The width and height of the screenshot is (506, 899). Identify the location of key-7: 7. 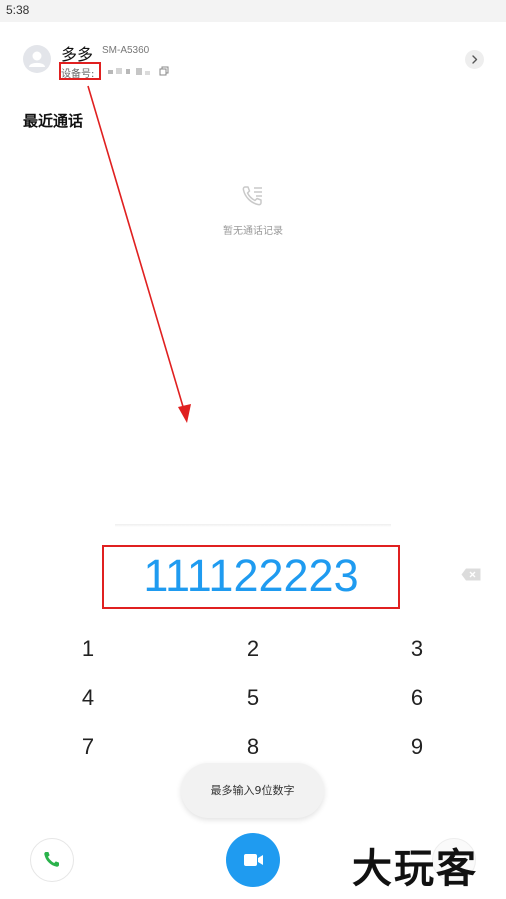
(88, 747).